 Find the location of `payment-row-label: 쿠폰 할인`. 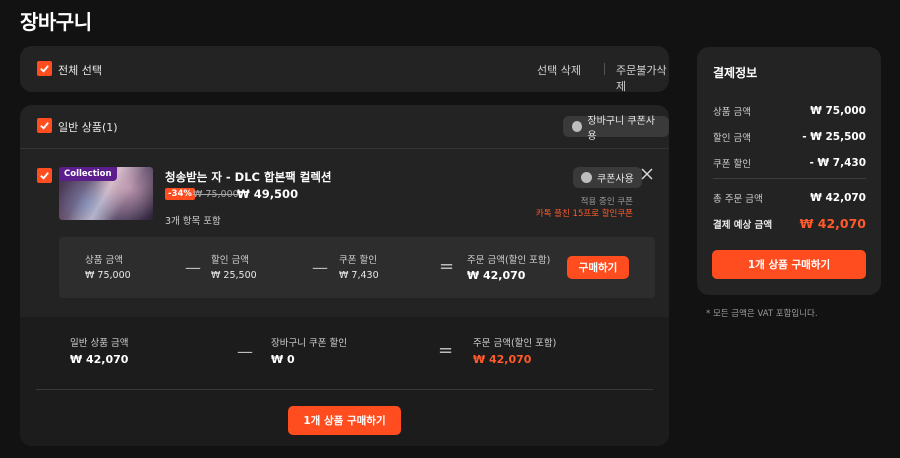

payment-row-label: 쿠폰 할인 is located at coordinates (732, 164).